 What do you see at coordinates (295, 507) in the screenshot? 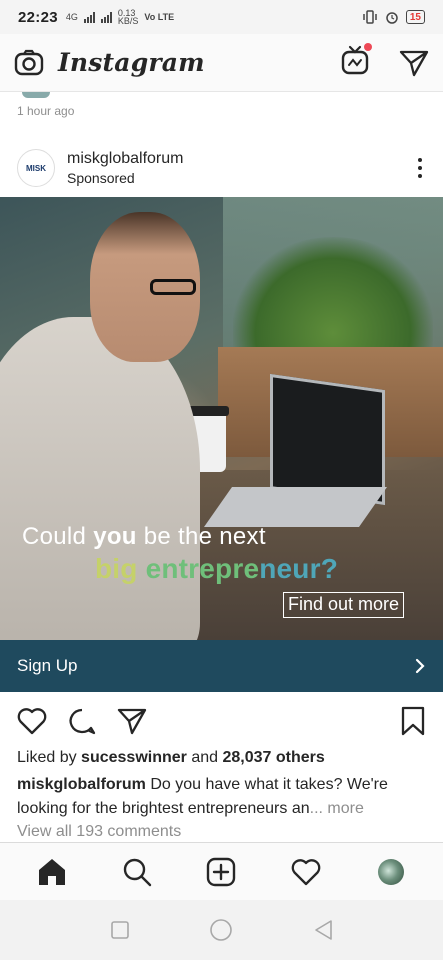
I see `laptop-base` at bounding box center [295, 507].